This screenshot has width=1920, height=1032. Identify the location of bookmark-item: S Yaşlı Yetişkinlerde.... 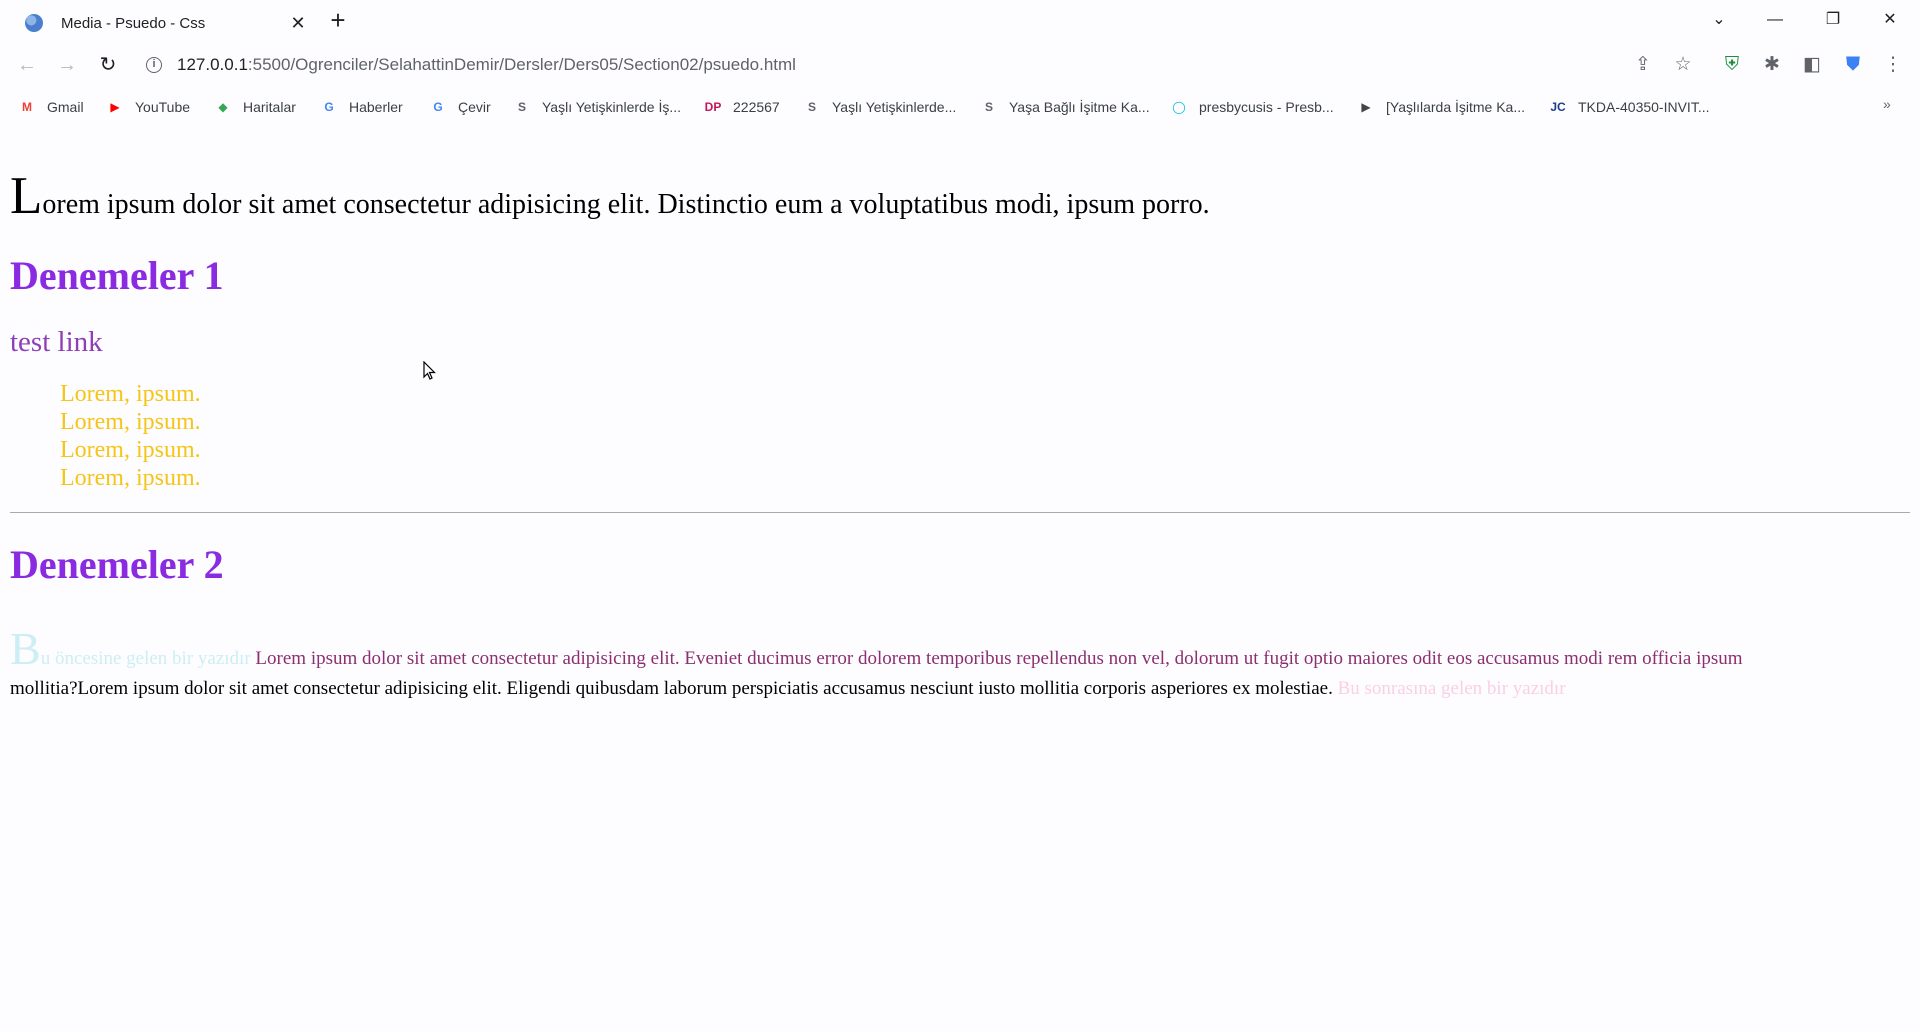
(879, 107).